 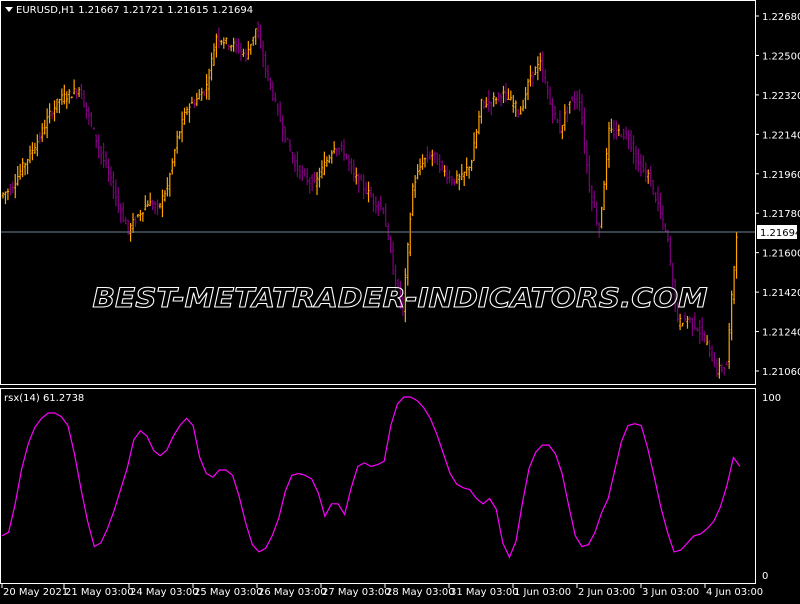 What do you see at coordinates (771, 487) in the screenshot?
I see `rsx-axis: 100 0` at bounding box center [771, 487].